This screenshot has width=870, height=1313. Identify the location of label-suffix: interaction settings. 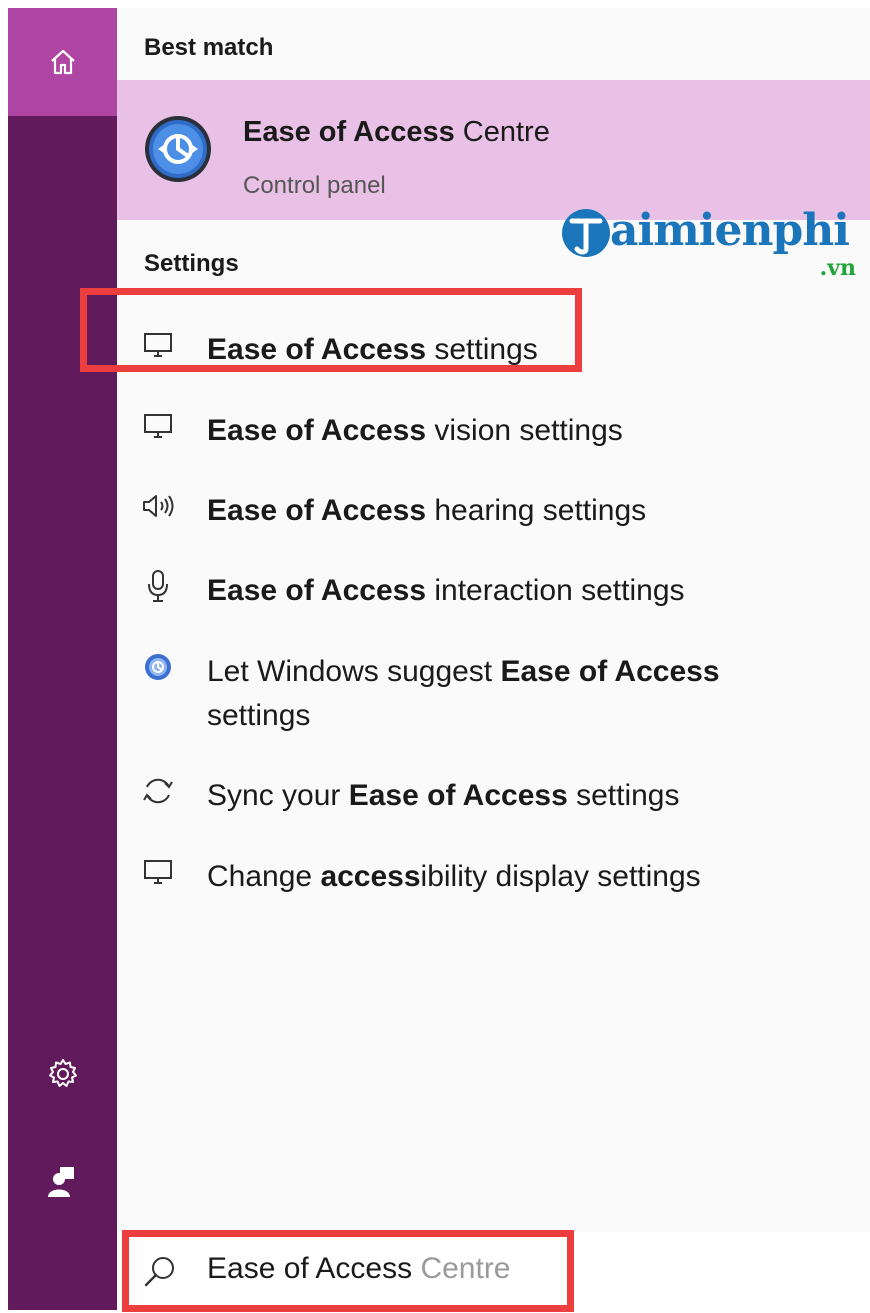
(555, 590).